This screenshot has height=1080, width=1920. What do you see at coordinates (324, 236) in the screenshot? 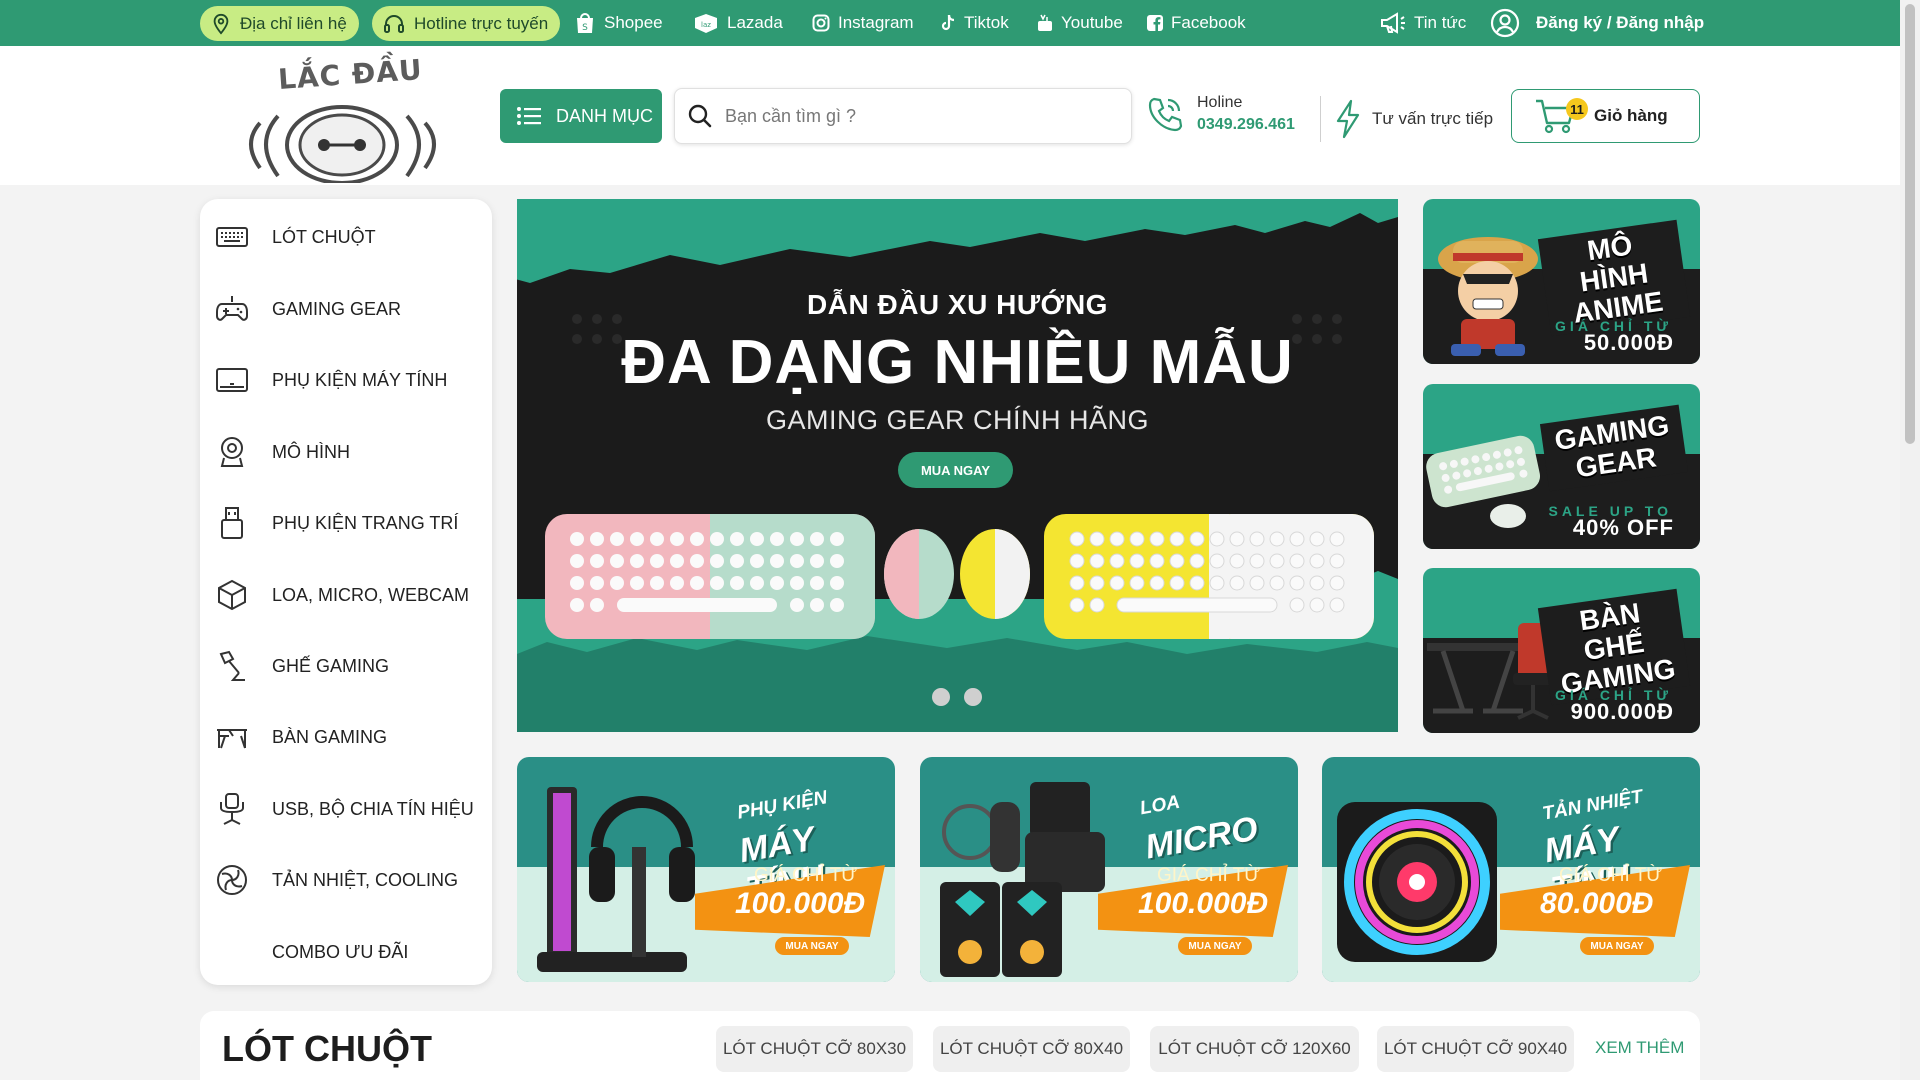
I see `sidebar-item-label: LÓT CHUỘT` at bounding box center [324, 236].